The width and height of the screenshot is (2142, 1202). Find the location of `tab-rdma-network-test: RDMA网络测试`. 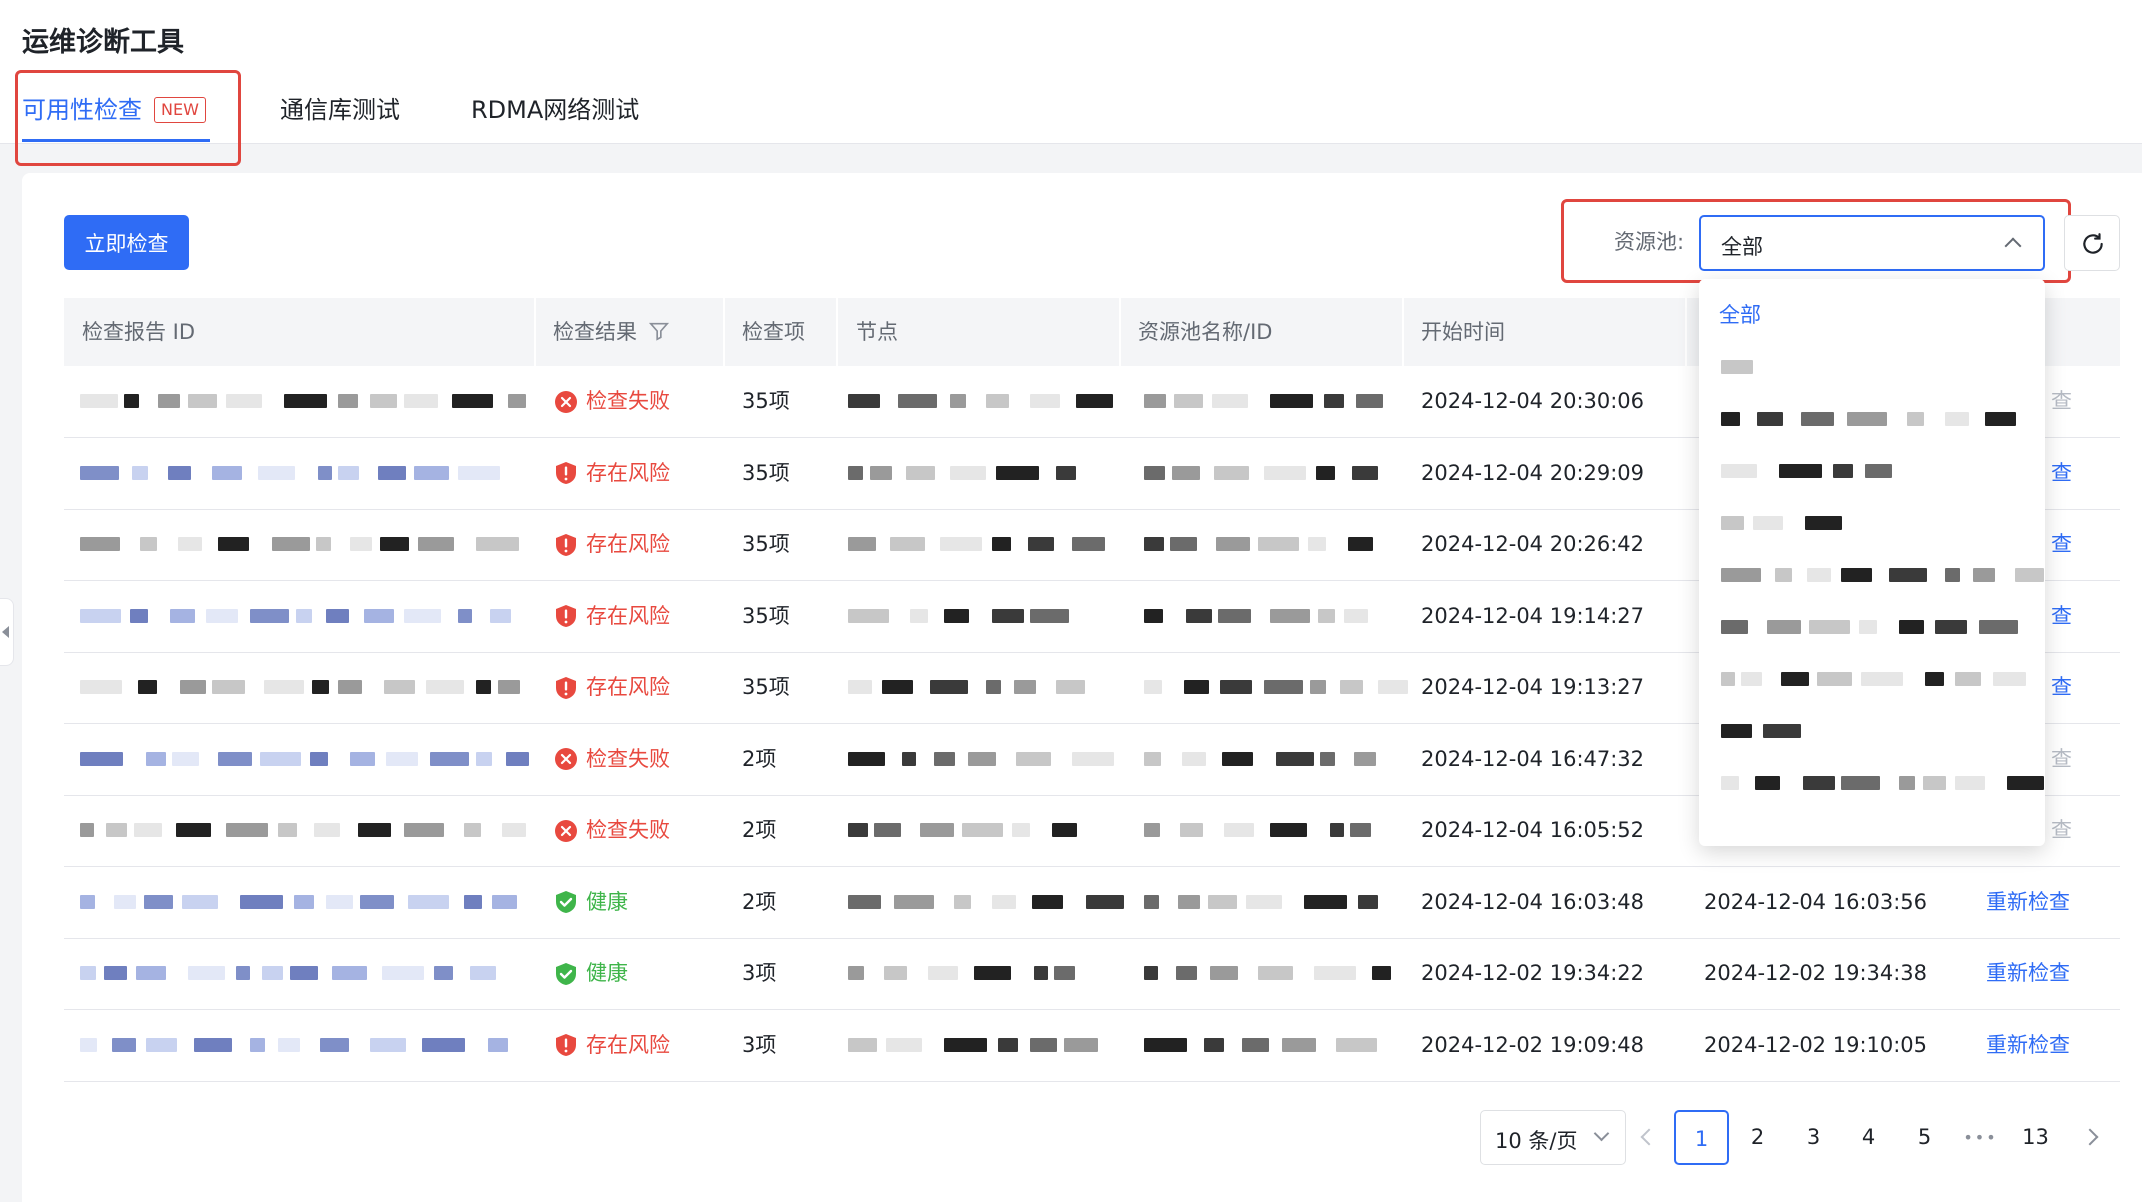

tab-rdma-network-test: RDMA网络测试 is located at coordinates (555, 107).